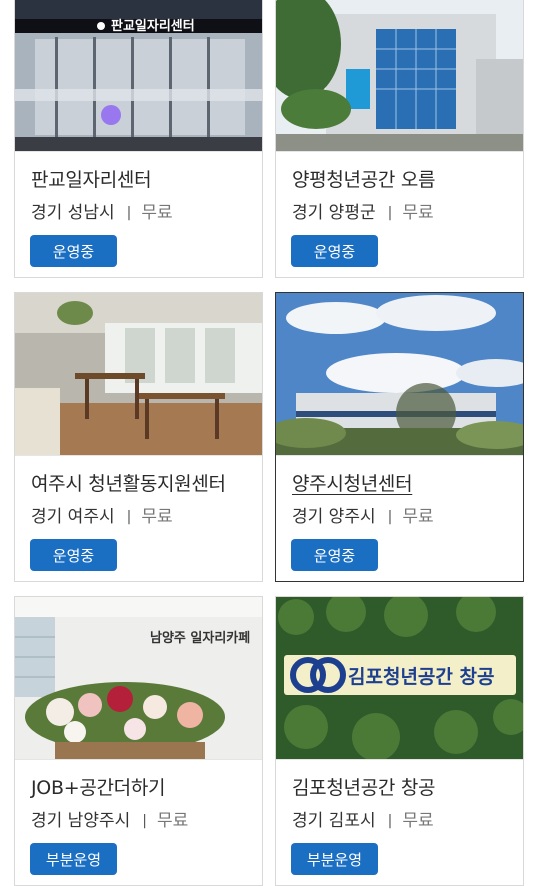 This screenshot has width=540, height=886. Describe the element at coordinates (91, 178) in the screenshot. I see `space-title: 판교일자리센터` at that location.